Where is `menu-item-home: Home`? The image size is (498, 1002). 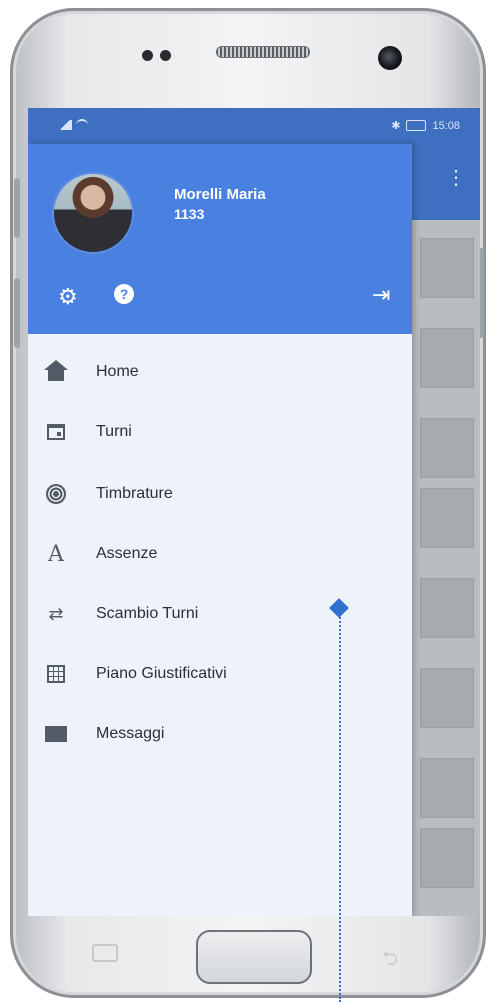 menu-item-home: Home is located at coordinates (220, 372).